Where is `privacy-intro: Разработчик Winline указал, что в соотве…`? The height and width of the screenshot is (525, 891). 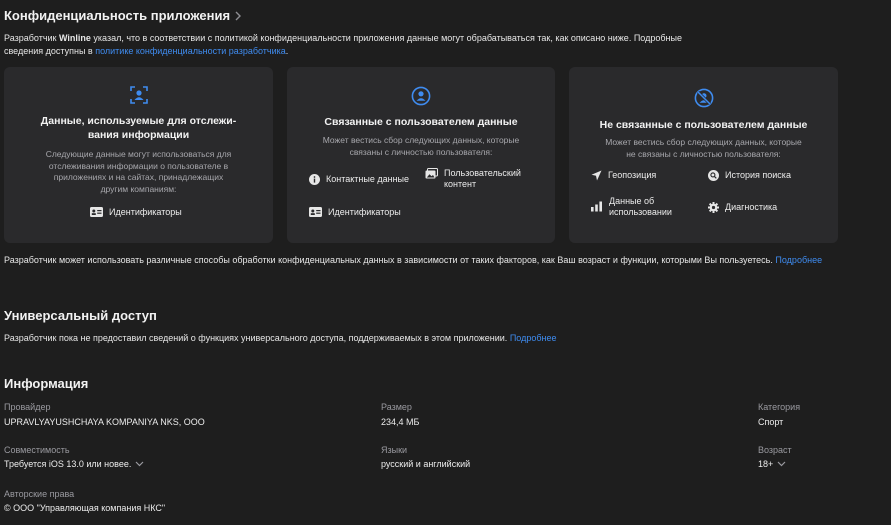
privacy-intro: Разработчик Winline указал, что в соотве… is located at coordinates (343, 44).